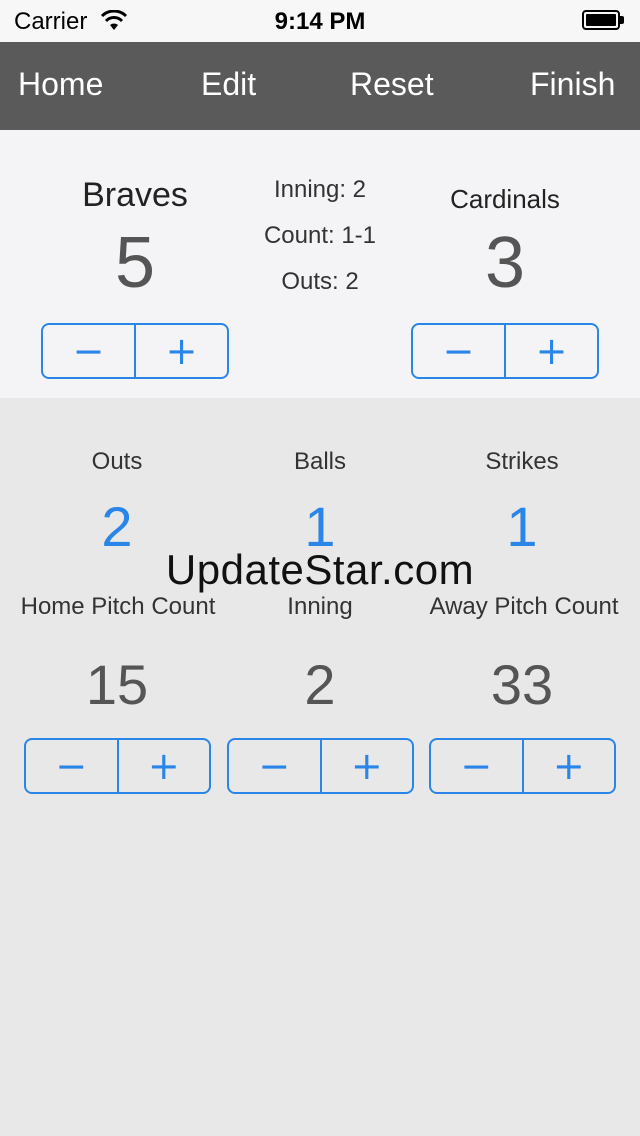 The height and width of the screenshot is (1136, 640). What do you see at coordinates (320, 189) in the screenshot?
I see `inning-summary: Inning: 2` at bounding box center [320, 189].